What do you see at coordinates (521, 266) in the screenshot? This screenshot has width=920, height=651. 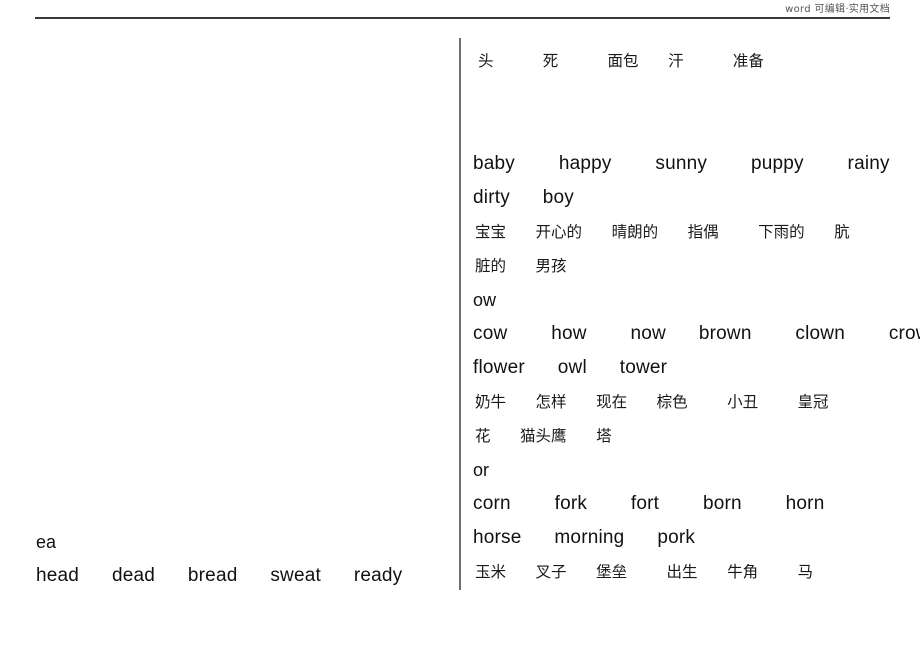 I see `translation-line-y-2: 脏的 男孩` at bounding box center [521, 266].